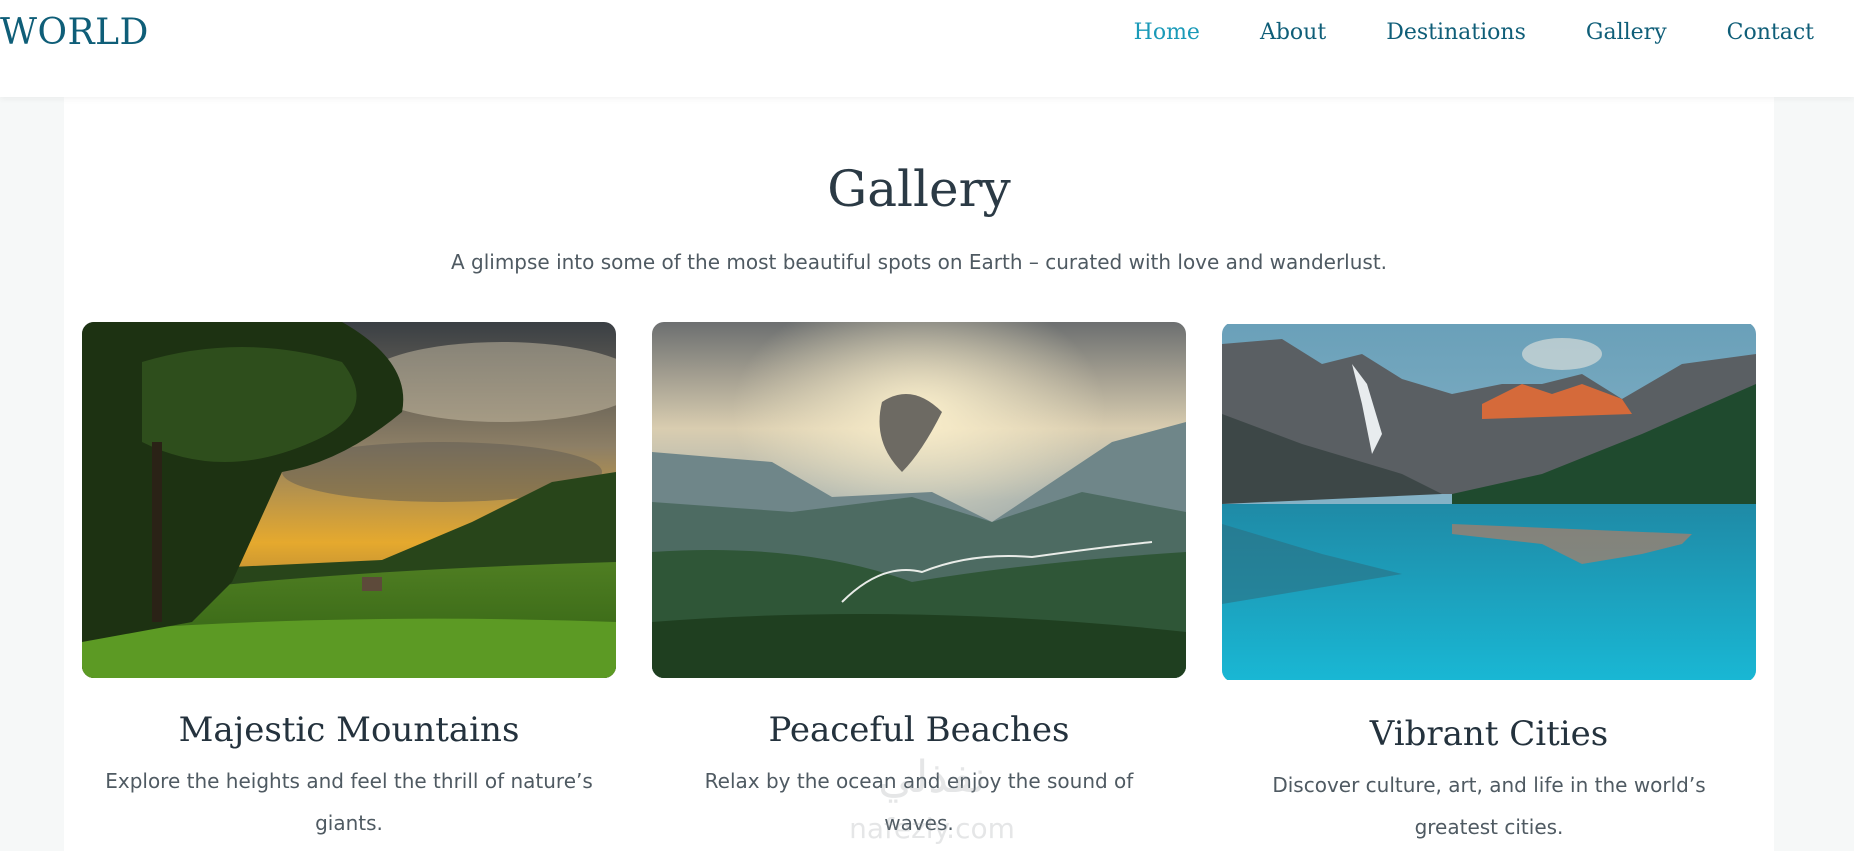  What do you see at coordinates (919, 730) in the screenshot?
I see `card-title: Peaceful Beaches` at bounding box center [919, 730].